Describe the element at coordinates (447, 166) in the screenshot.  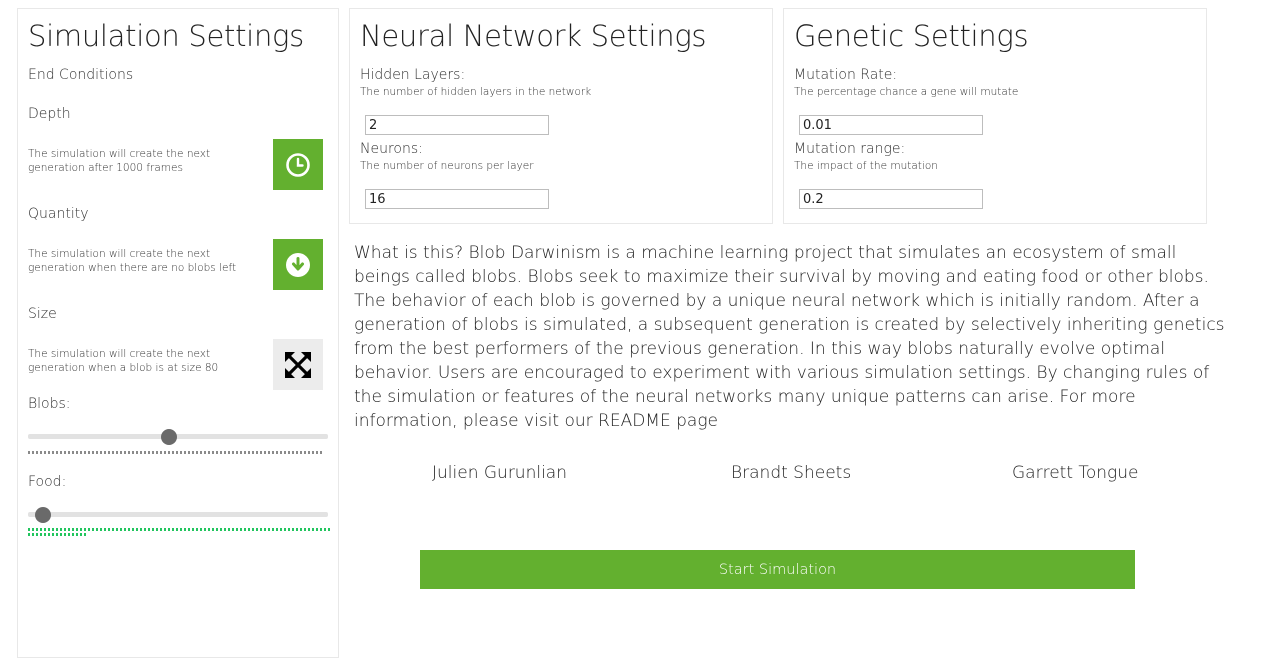
I see `neurons-hint: The number of neurons per layer` at that location.